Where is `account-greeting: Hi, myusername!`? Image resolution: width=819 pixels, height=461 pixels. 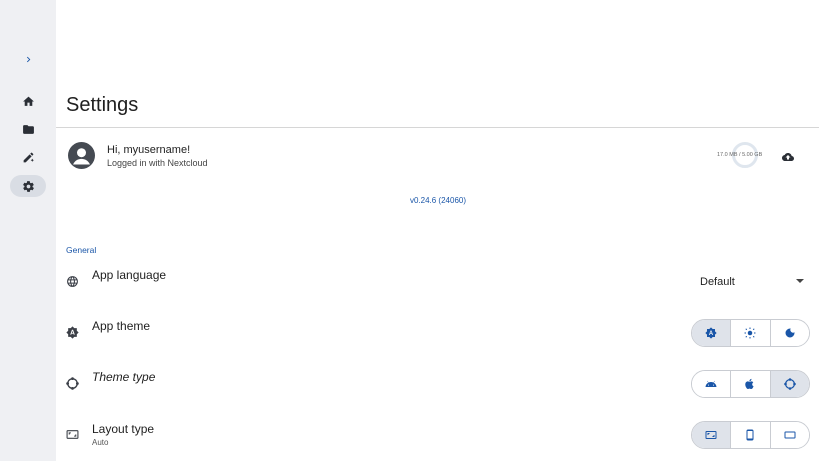 account-greeting: Hi, myusername! is located at coordinates (149, 150).